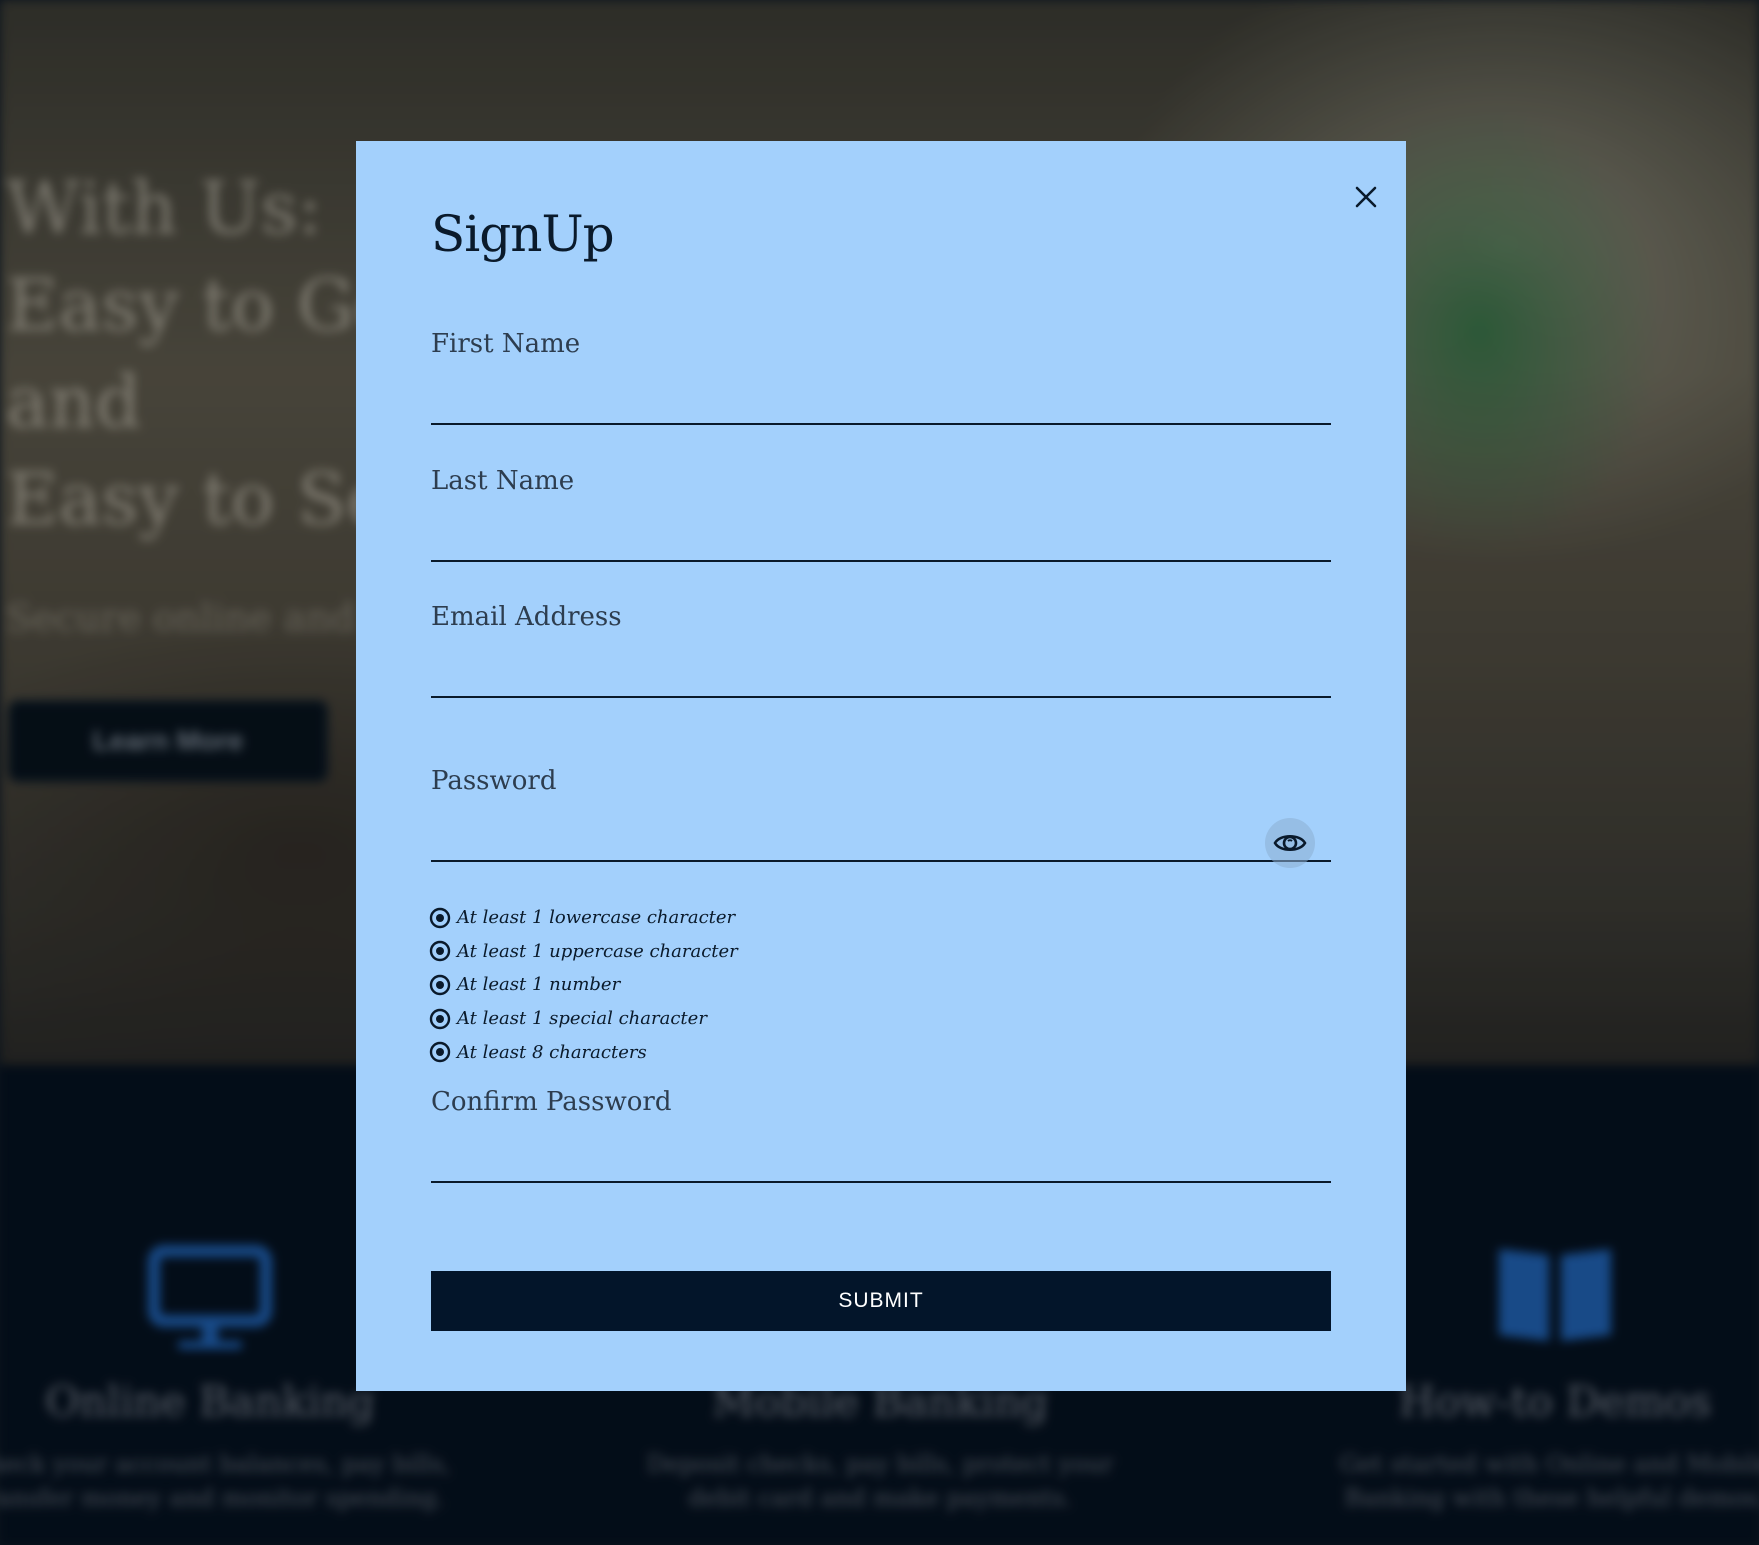  Describe the element at coordinates (523, 234) in the screenshot. I see `modal-title: SignUp` at that location.